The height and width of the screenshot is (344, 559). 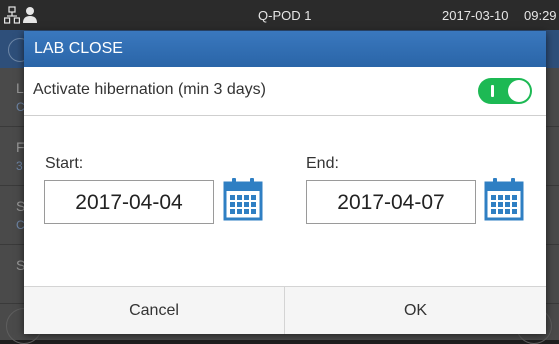 What do you see at coordinates (243, 199) in the screenshot?
I see `start-calendar-icon` at bounding box center [243, 199].